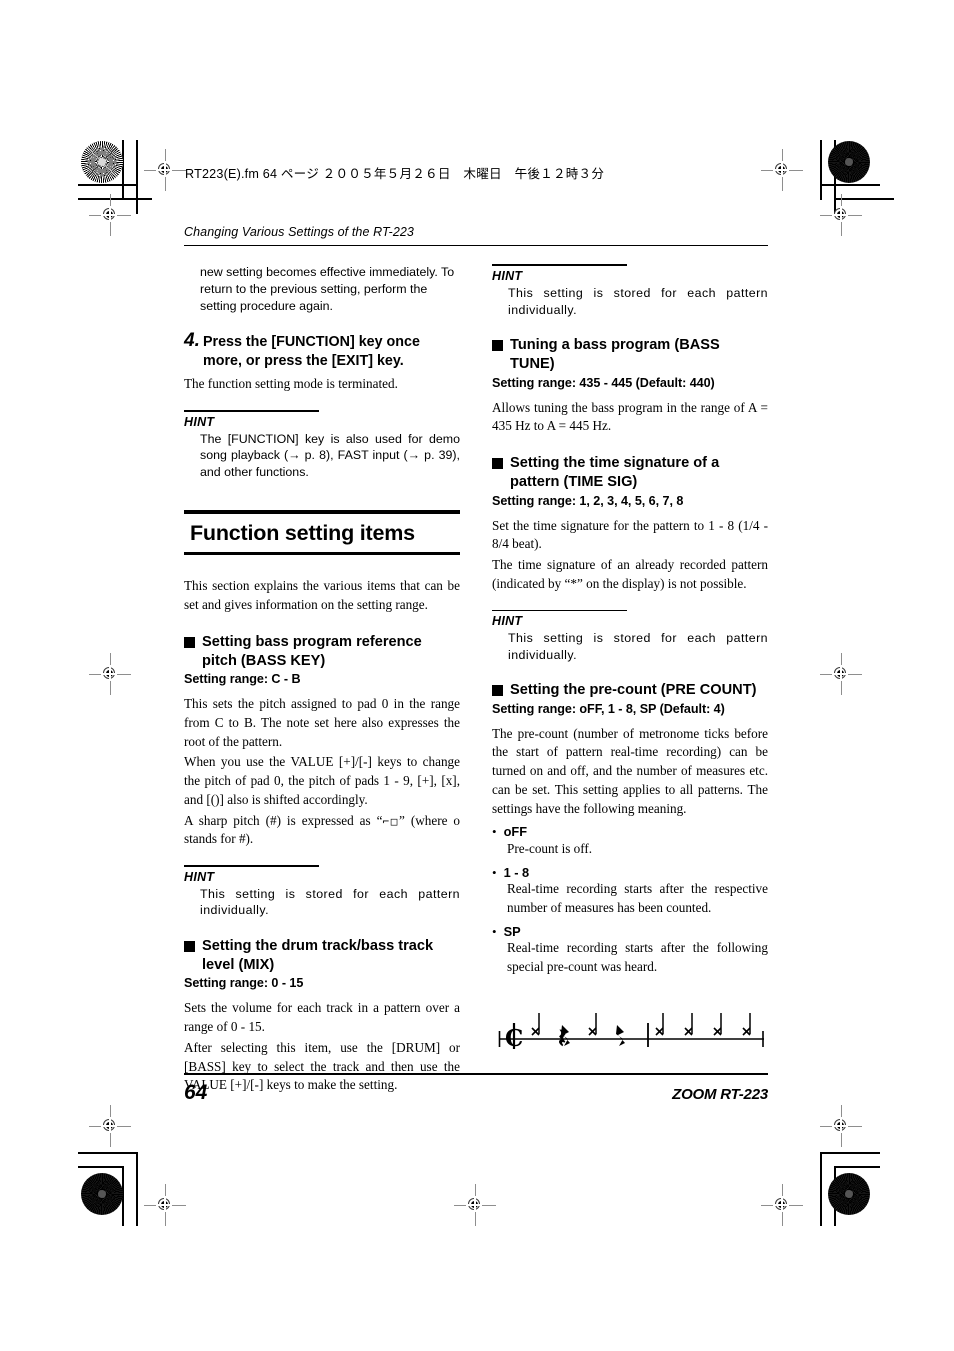 The image size is (954, 1351). What do you see at coordinates (841, 1126) in the screenshot?
I see `registration-mark-right-lower` at bounding box center [841, 1126].